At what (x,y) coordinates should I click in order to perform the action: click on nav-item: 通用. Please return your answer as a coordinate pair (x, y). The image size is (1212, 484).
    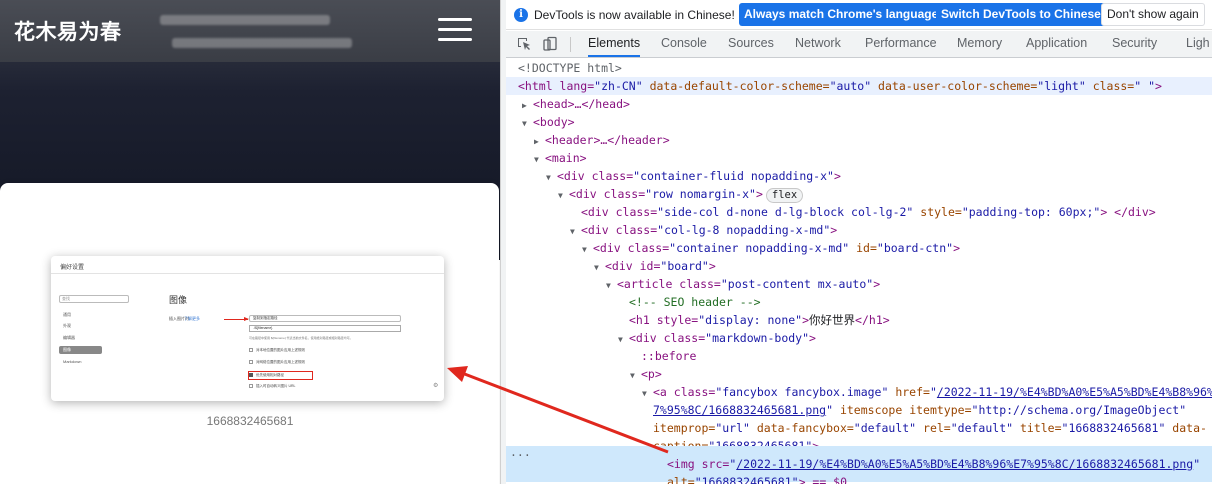
    Looking at the image, I should click on (67, 314).